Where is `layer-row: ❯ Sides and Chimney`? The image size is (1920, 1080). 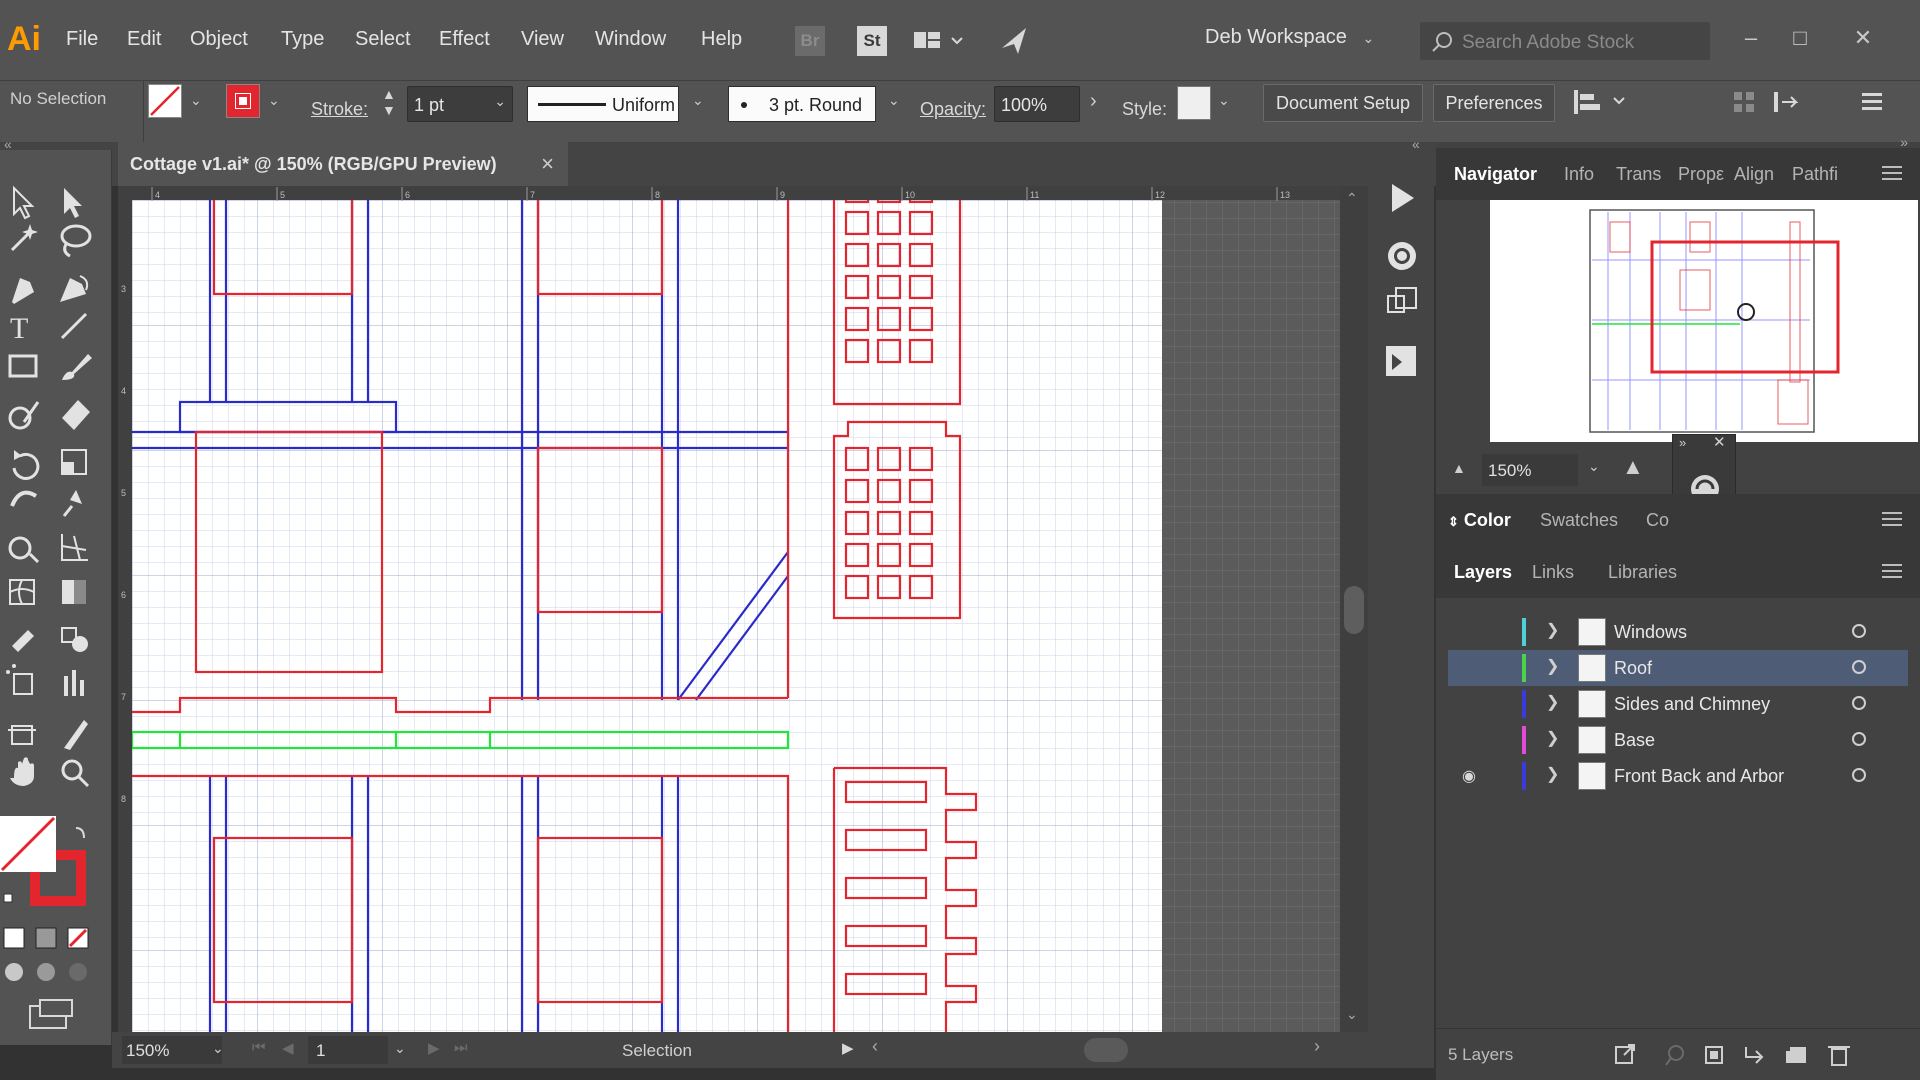 layer-row: ❯ Sides and Chimney is located at coordinates (1678, 704).